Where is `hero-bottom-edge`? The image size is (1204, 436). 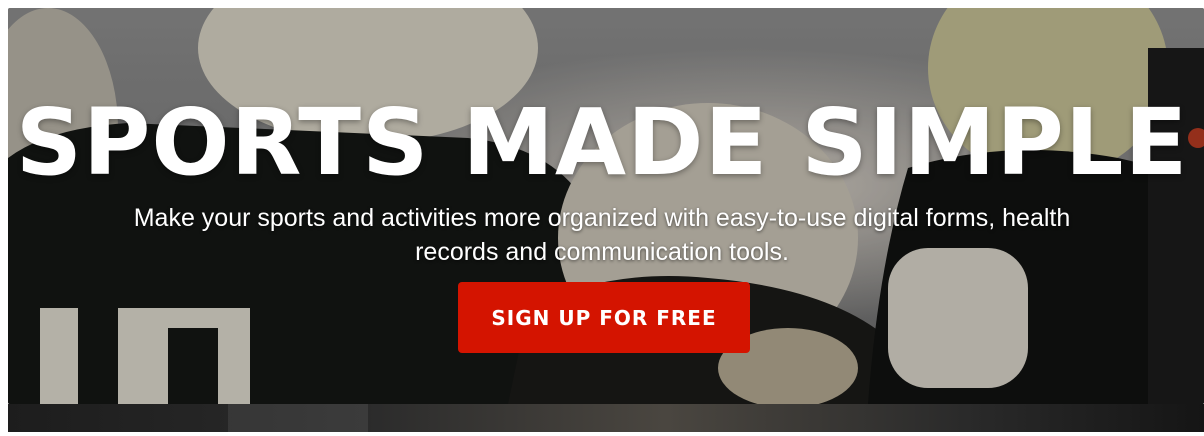
hero-bottom-edge is located at coordinates (606, 418).